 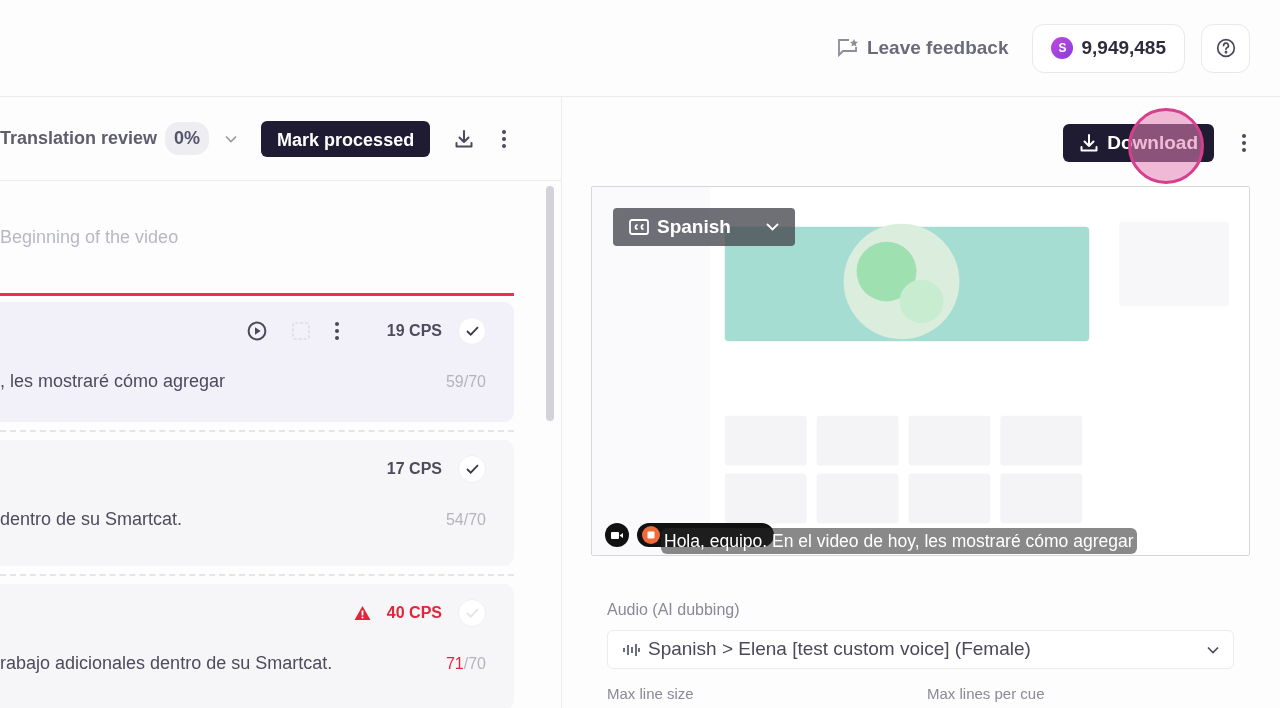 What do you see at coordinates (920, 649) in the screenshot?
I see `audio-select: Spanish > Elena [test custom voice] (Female)` at bounding box center [920, 649].